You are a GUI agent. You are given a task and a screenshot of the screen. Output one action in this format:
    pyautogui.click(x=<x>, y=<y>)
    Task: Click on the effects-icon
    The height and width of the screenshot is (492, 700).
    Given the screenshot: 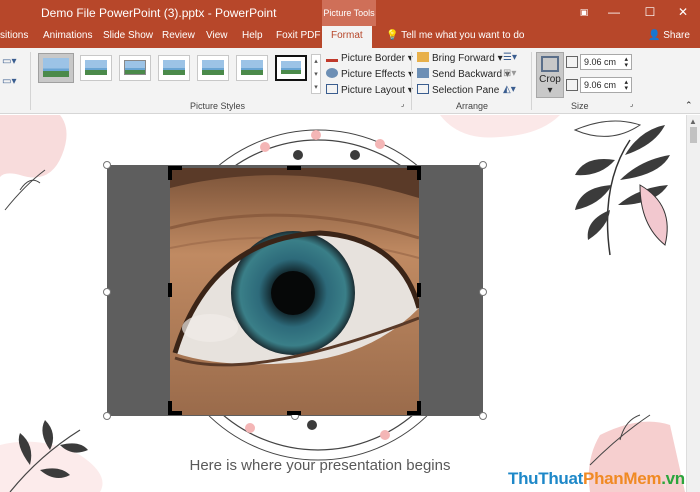 What is the action you would take?
    pyautogui.click(x=332, y=73)
    